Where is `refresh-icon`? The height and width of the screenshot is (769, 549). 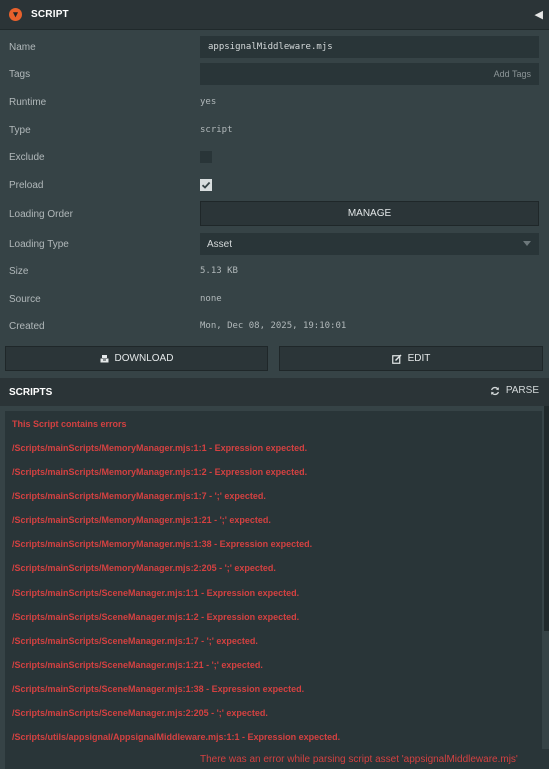 refresh-icon is located at coordinates (494, 390).